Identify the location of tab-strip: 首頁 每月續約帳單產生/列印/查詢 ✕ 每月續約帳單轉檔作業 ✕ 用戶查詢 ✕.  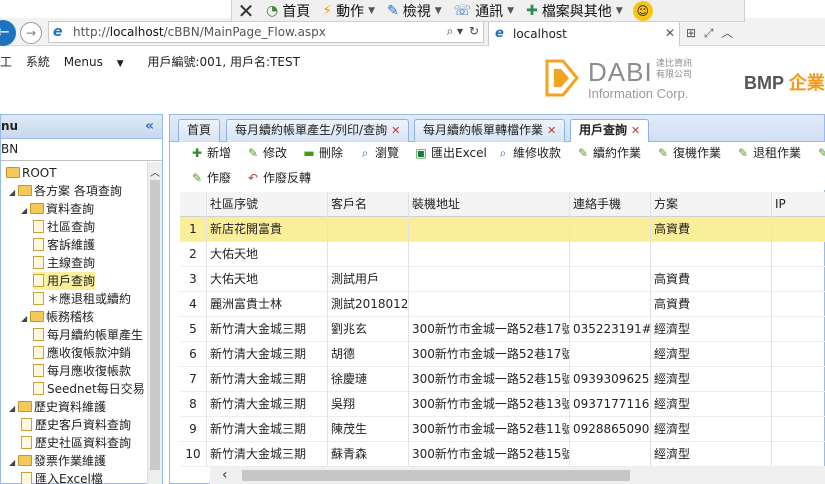
(497, 129).